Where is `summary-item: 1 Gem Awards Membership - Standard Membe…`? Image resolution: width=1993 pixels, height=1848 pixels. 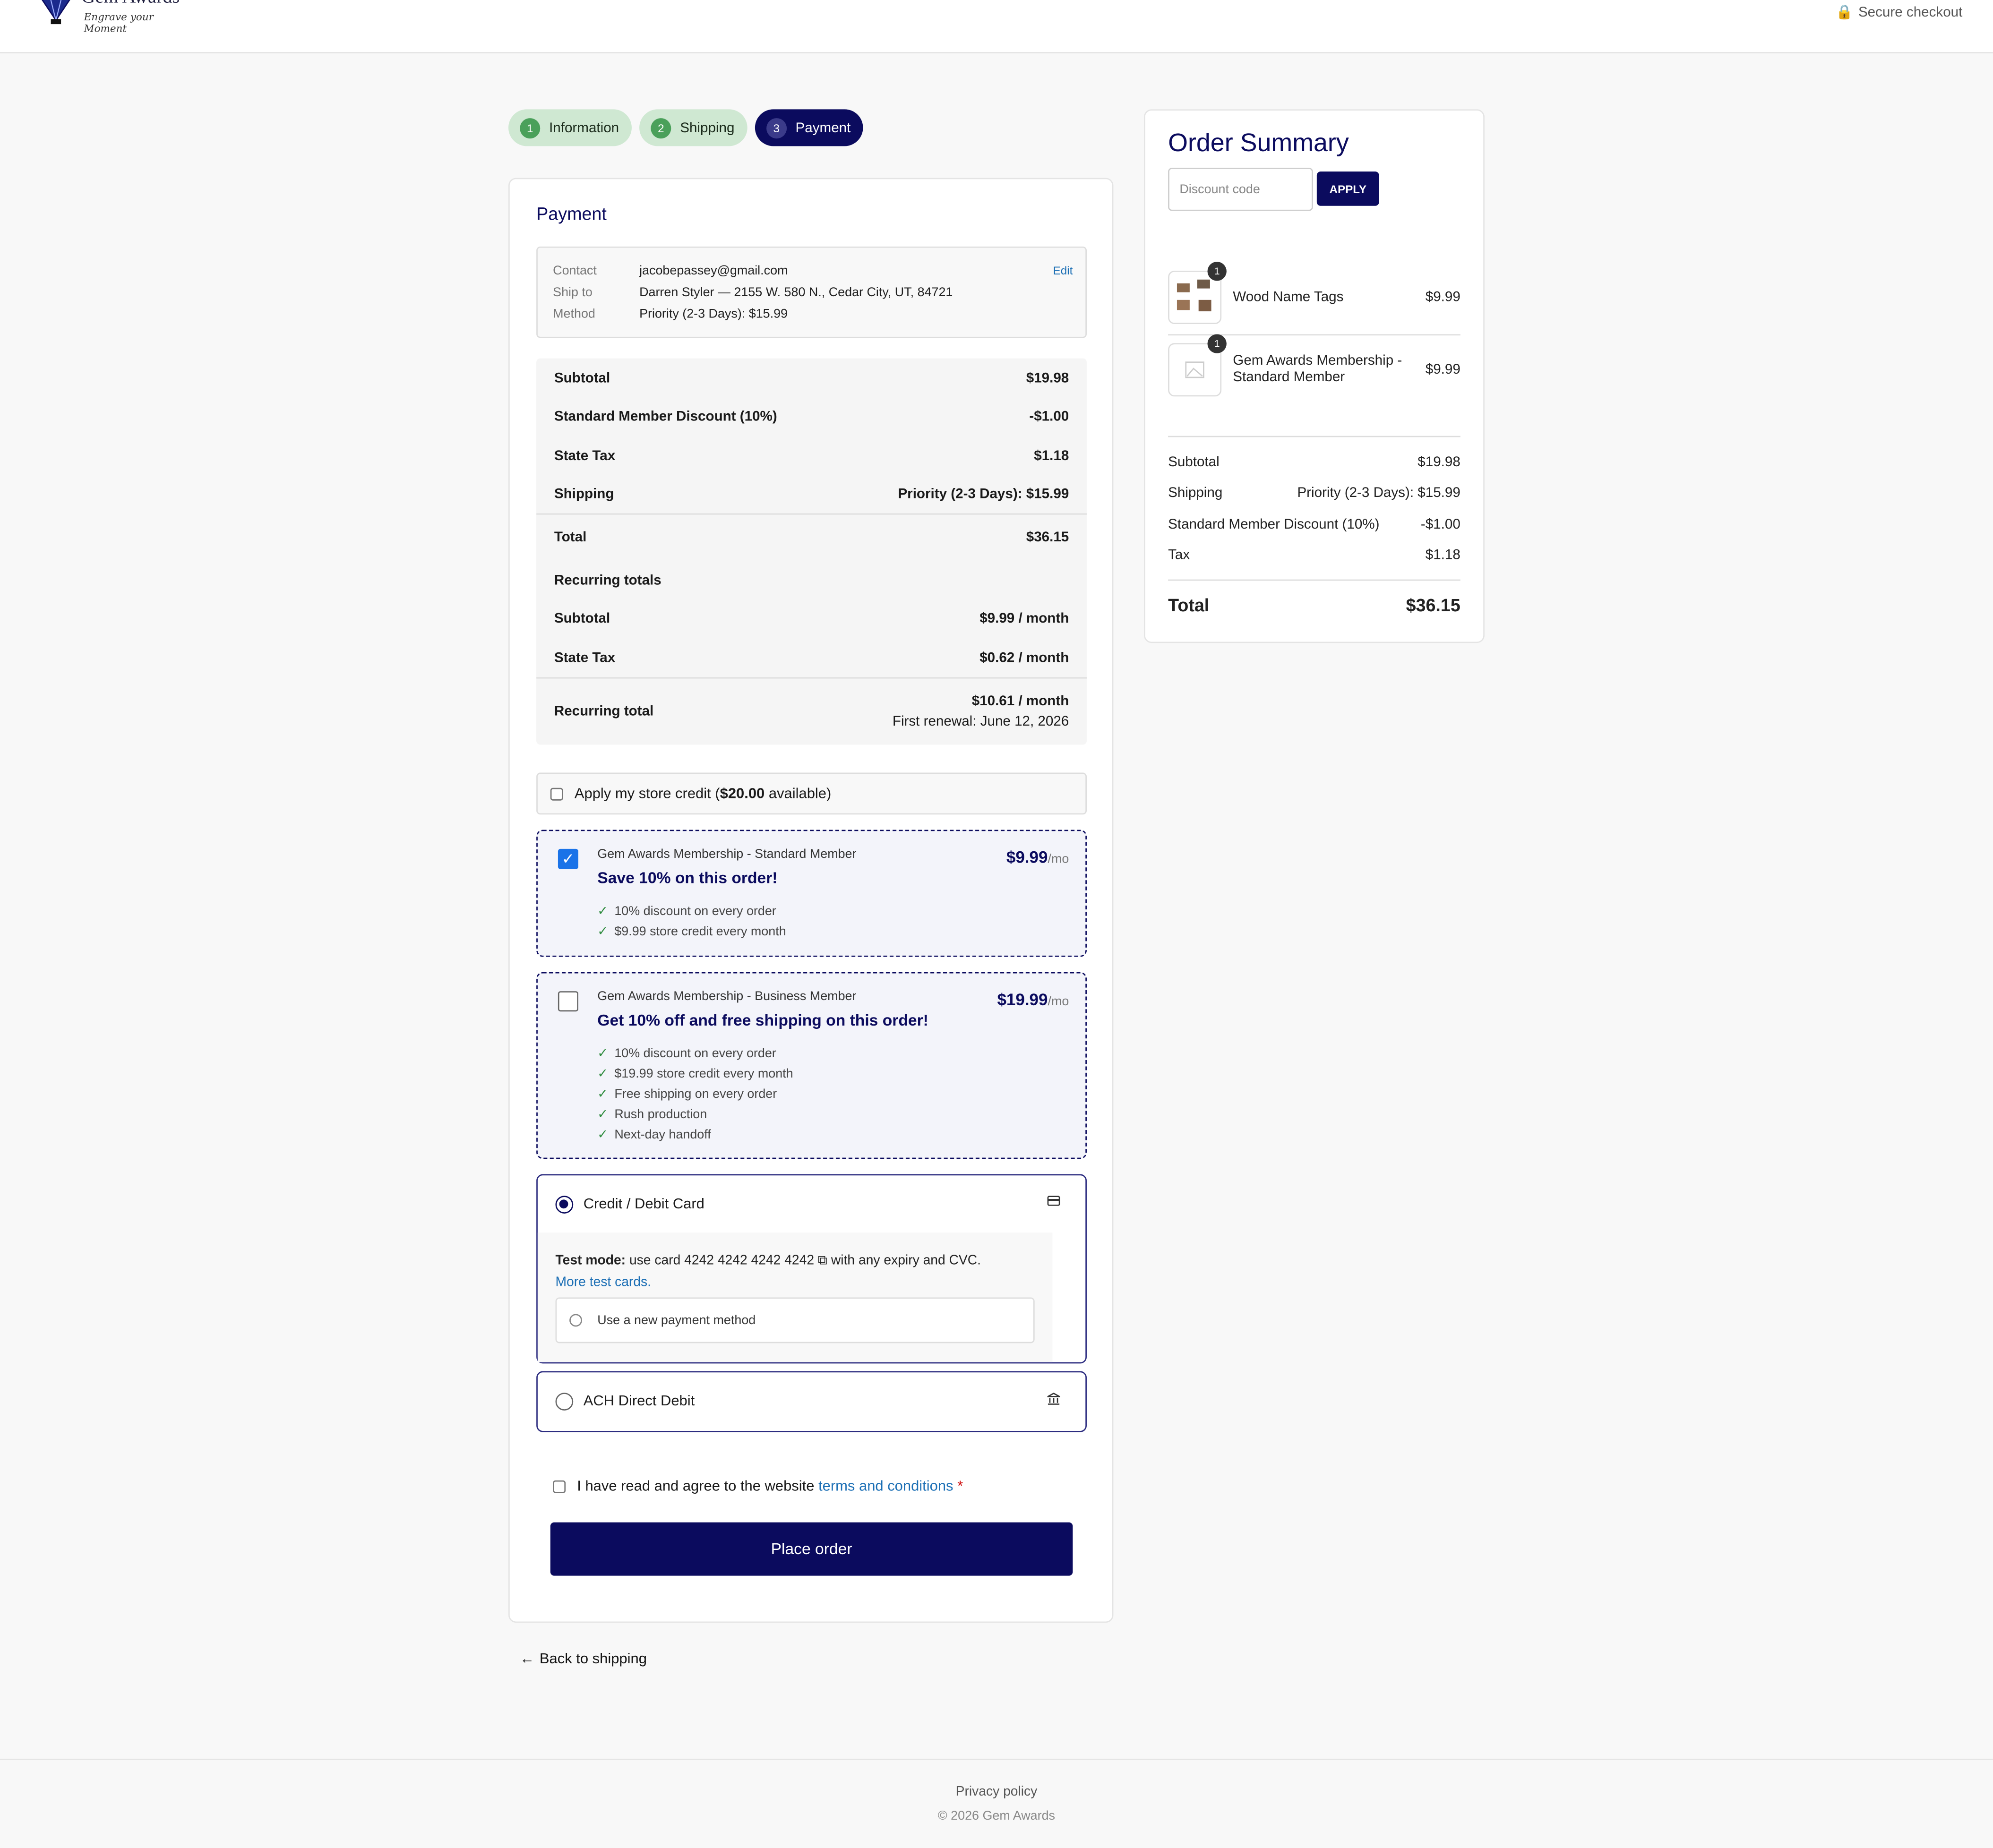 summary-item: 1 Gem Awards Membership - Standard Membe… is located at coordinates (1314, 367).